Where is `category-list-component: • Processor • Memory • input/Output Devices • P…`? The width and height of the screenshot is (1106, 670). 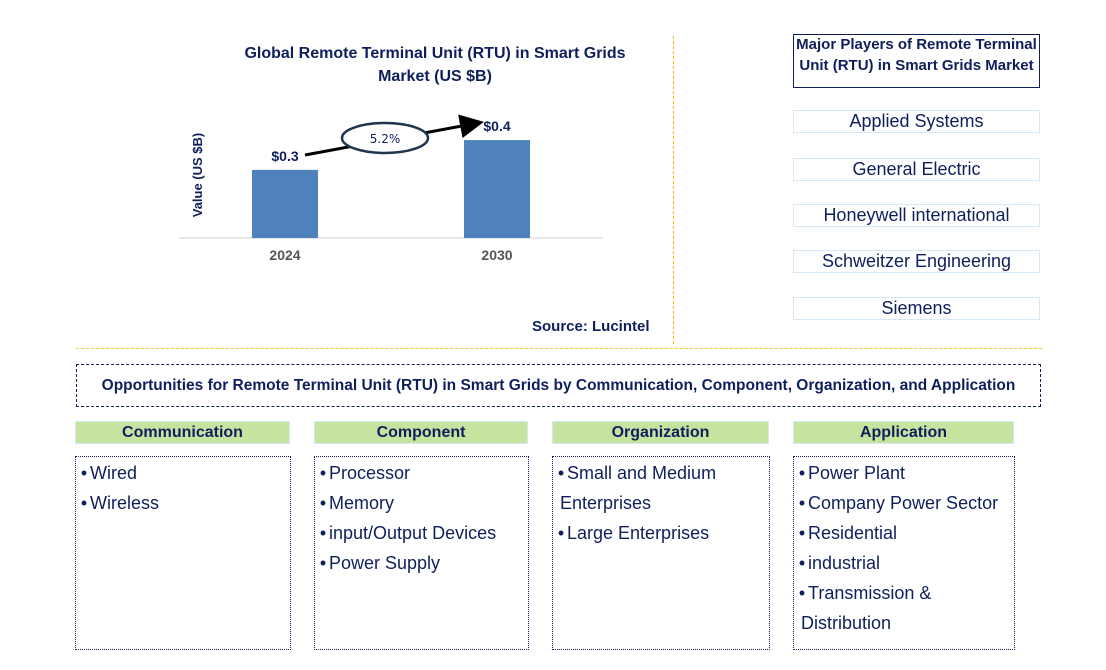 category-list-component: • Processor • Memory • input/Output Devices • P… is located at coordinates (421, 553).